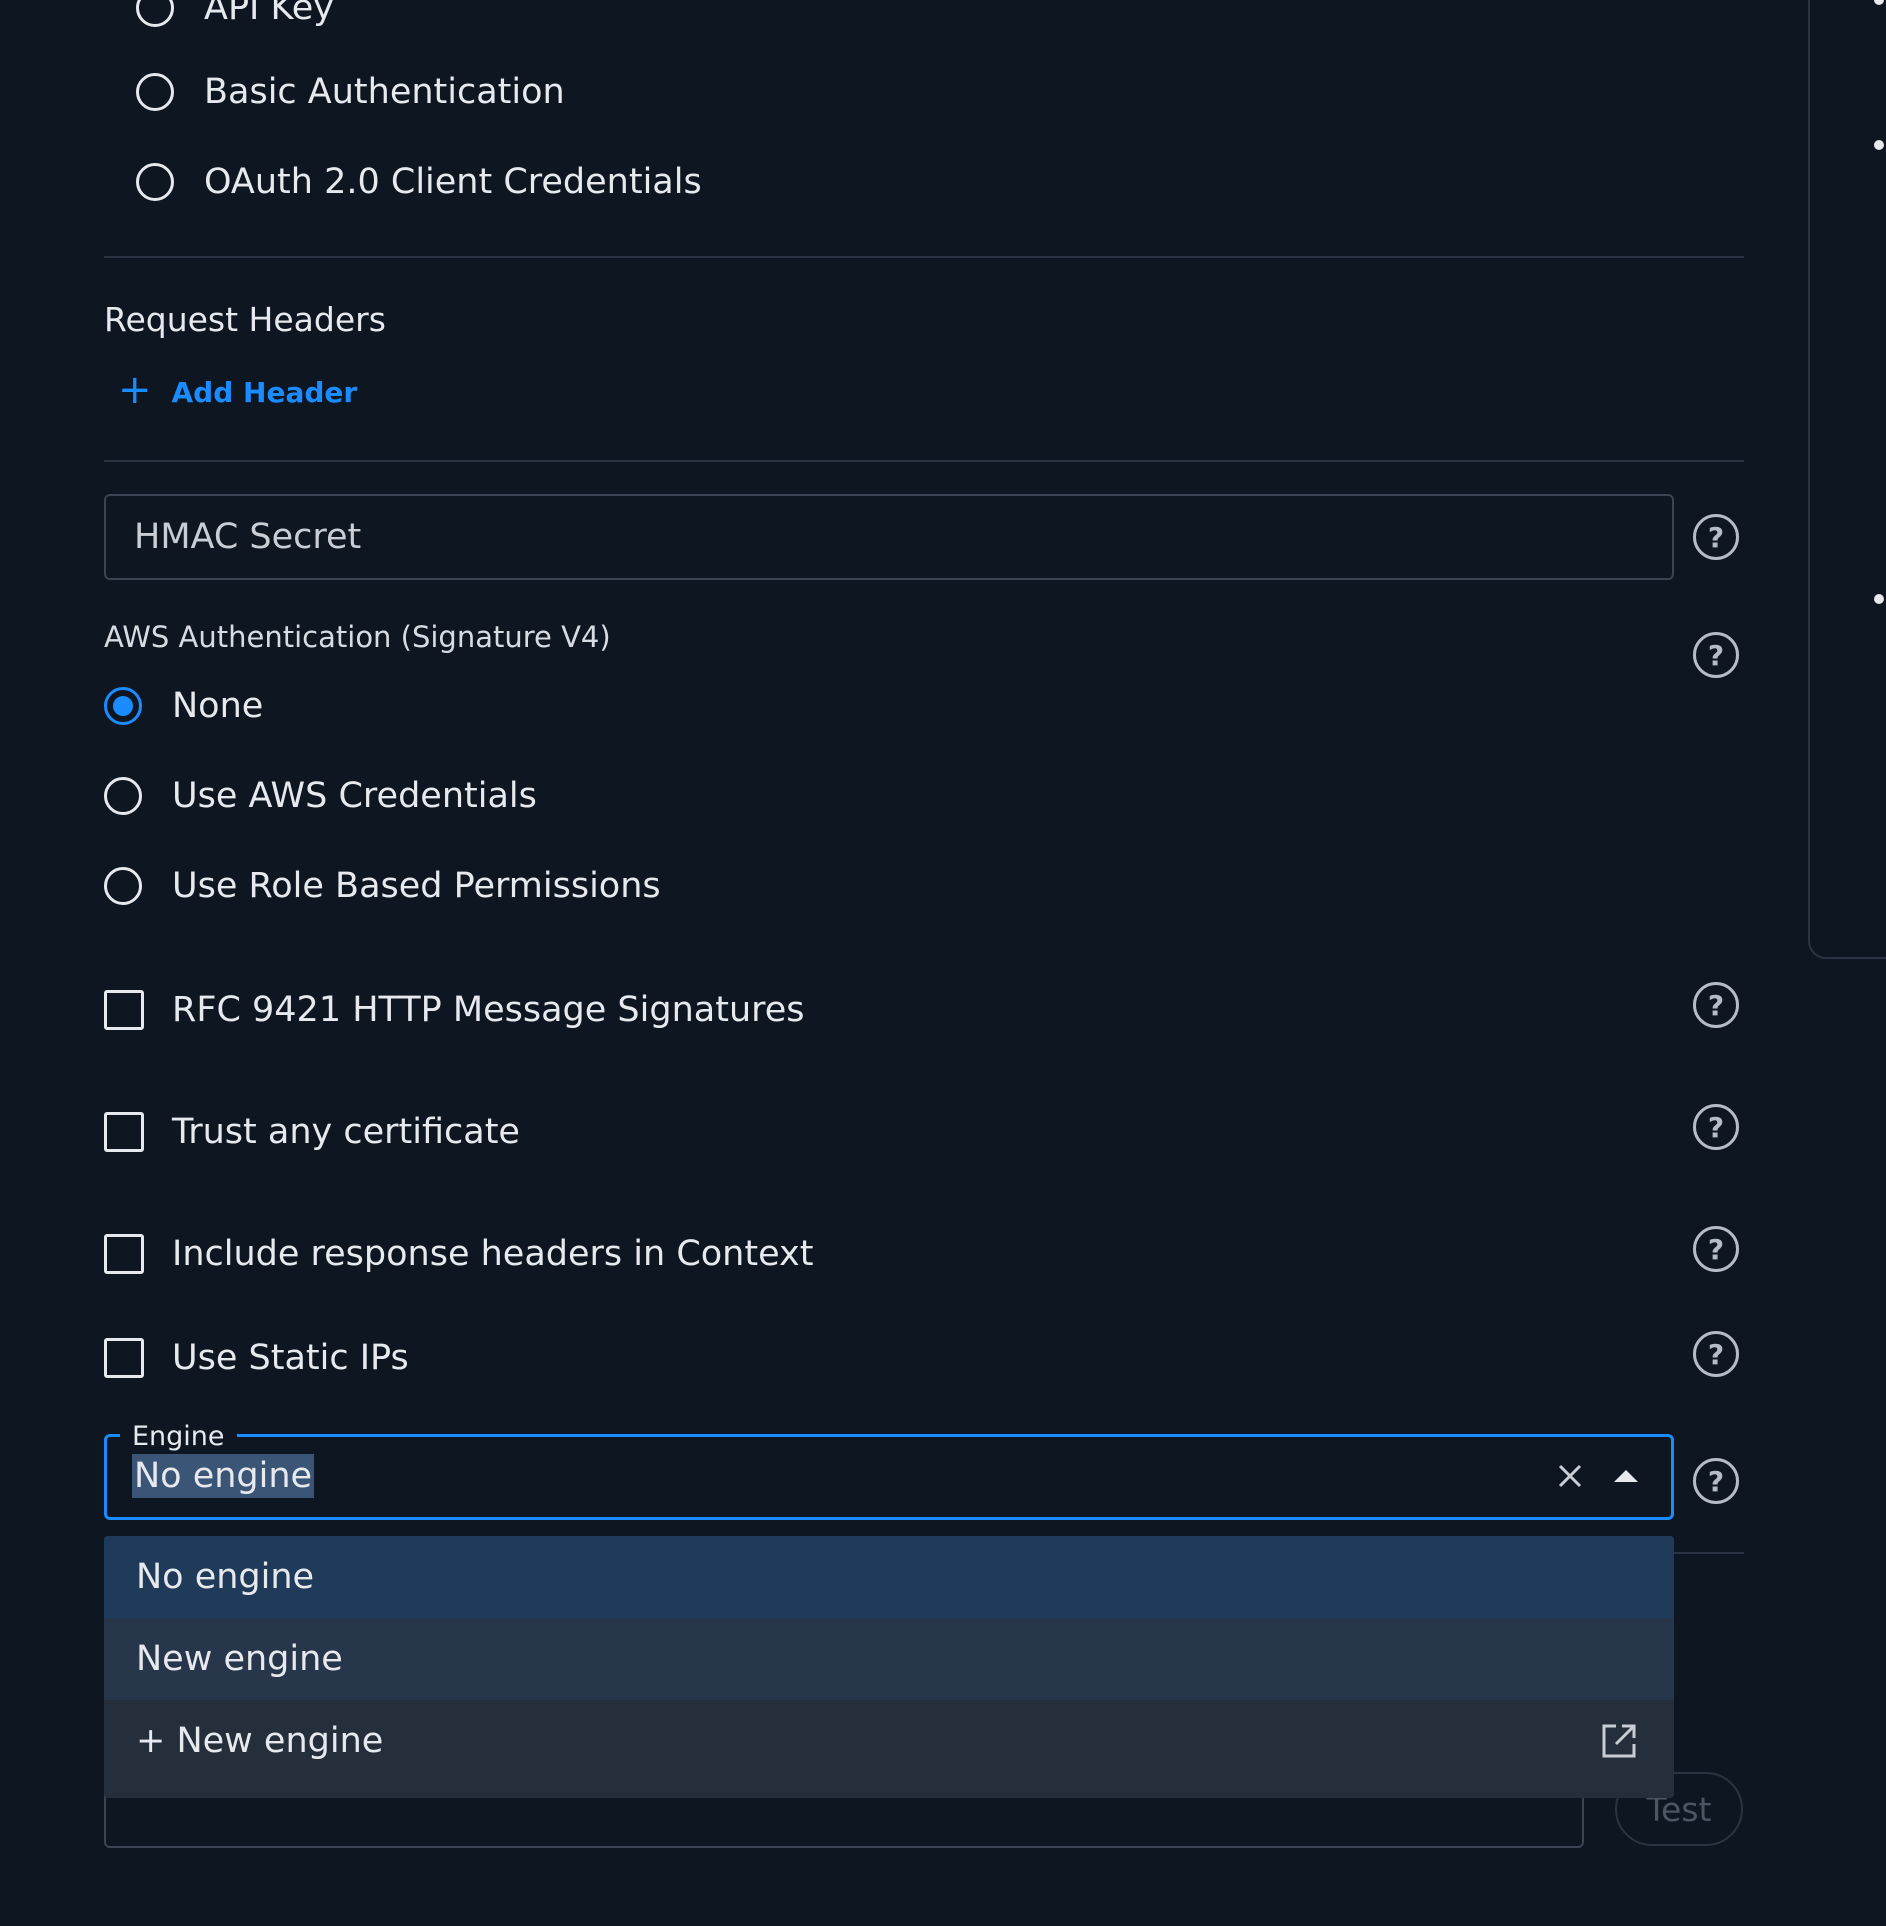 The width and height of the screenshot is (1886, 1926). I want to click on radio-aws-none: None, so click(183, 706).